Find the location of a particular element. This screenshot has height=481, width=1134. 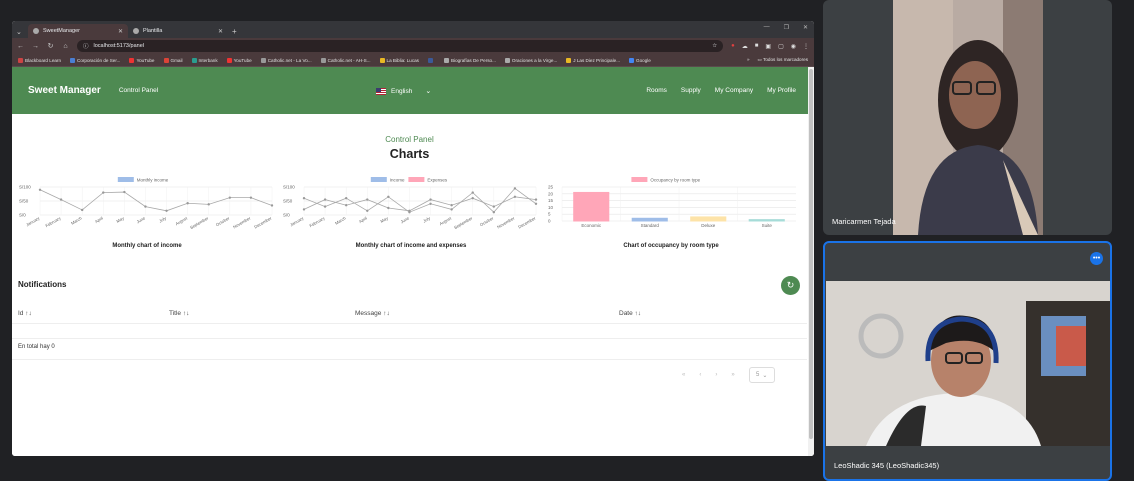

close-window-icon: ✕ is located at coordinates (805, 27).